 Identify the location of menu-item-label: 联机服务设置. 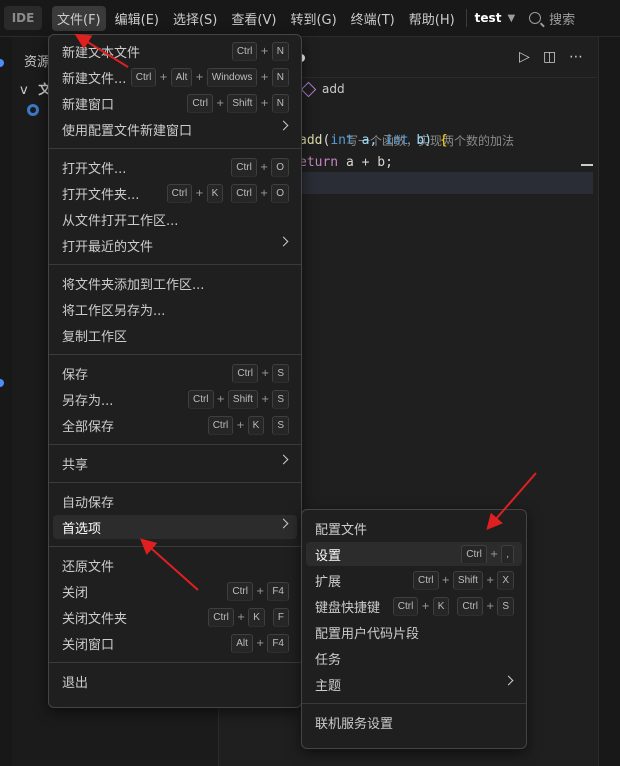
(354, 724).